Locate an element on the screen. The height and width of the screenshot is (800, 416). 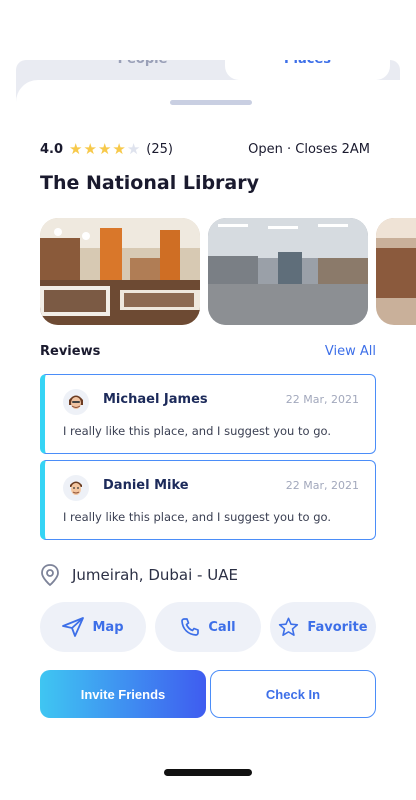
star-icon is located at coordinates (289, 626).